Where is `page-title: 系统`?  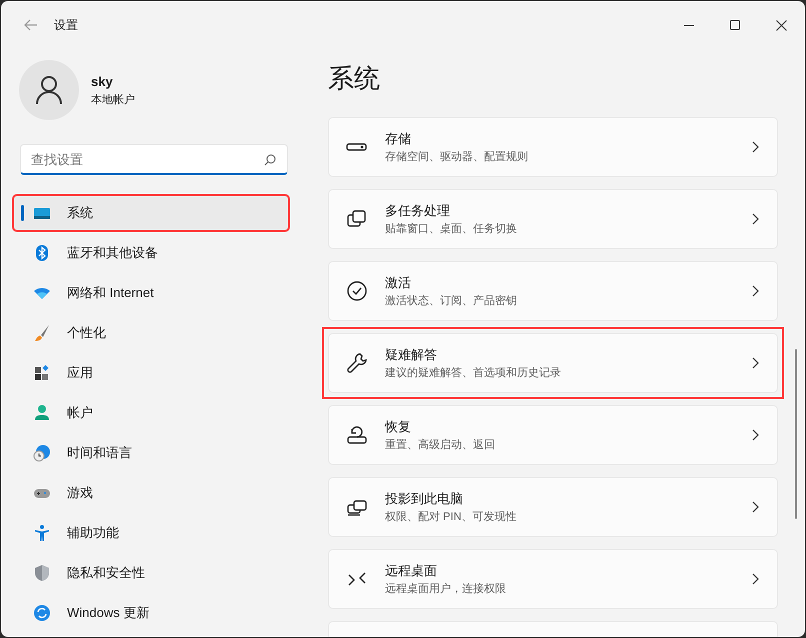
page-title: 系统 is located at coordinates (354, 78).